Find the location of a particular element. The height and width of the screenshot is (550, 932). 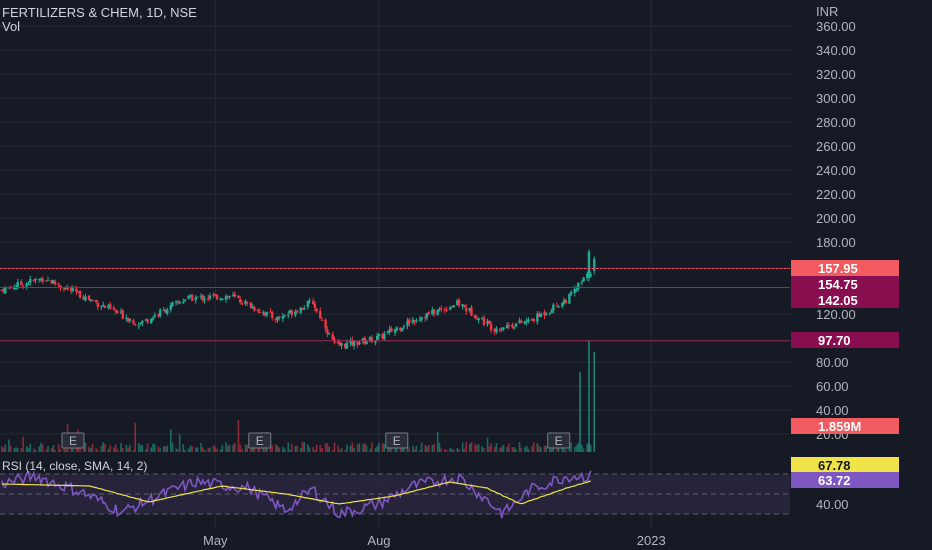

price-tick-label: 60.00 is located at coordinates (832, 386).